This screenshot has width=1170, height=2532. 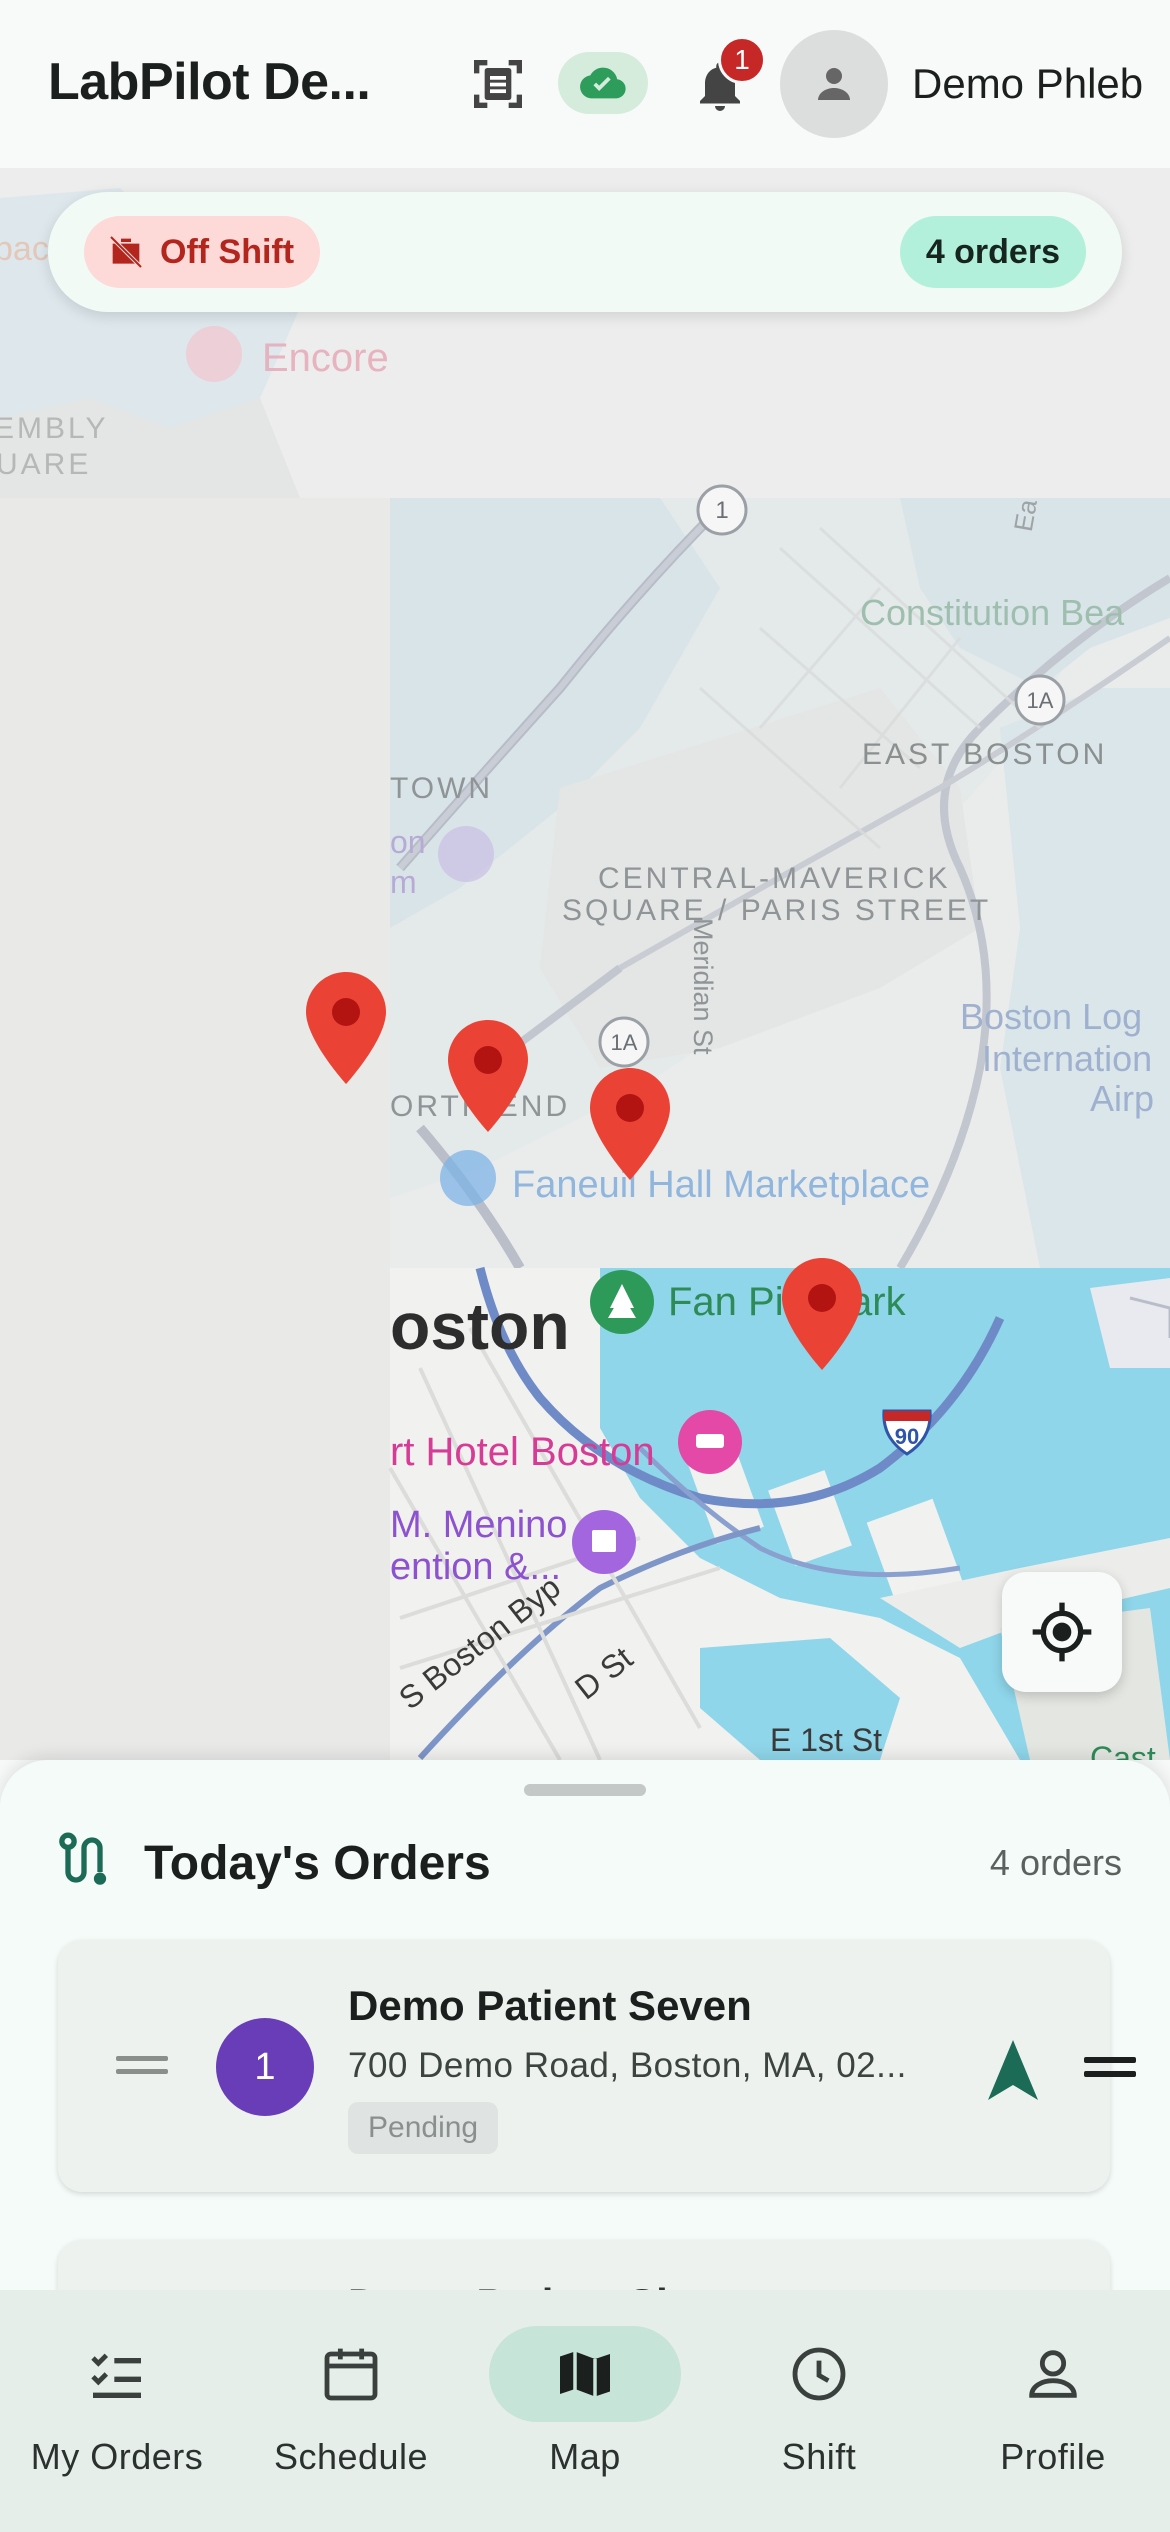 What do you see at coordinates (227, 251) in the screenshot?
I see `off-shift-label: Off Shift` at bounding box center [227, 251].